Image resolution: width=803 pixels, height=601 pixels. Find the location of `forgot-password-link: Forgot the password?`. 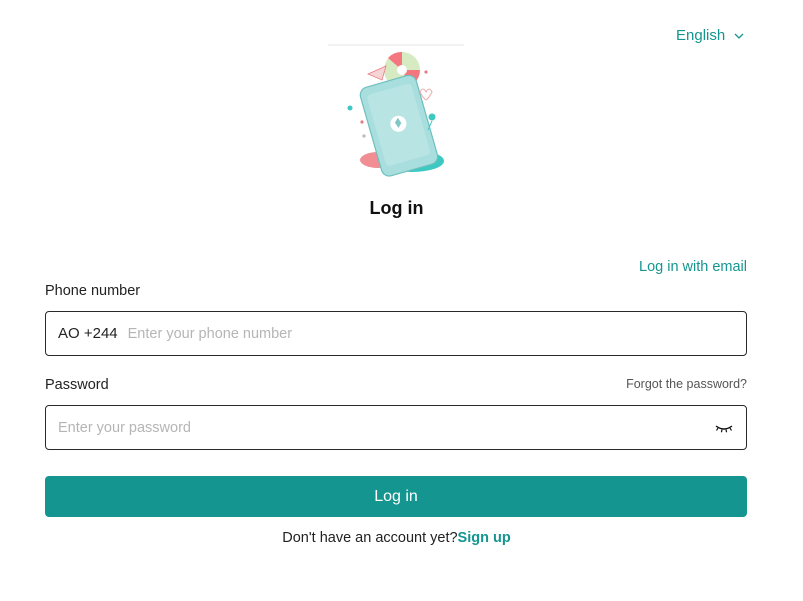

forgot-password-link: Forgot the password? is located at coordinates (686, 384).